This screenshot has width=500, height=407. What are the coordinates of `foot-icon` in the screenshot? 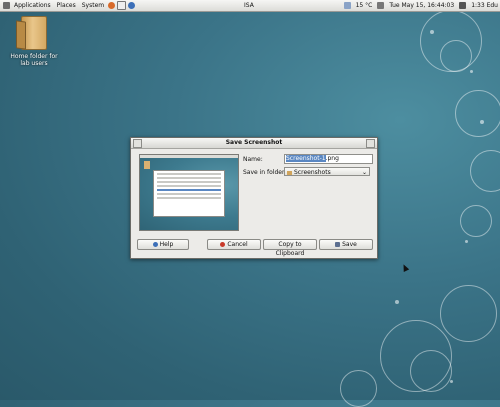 It's located at (6, 5).